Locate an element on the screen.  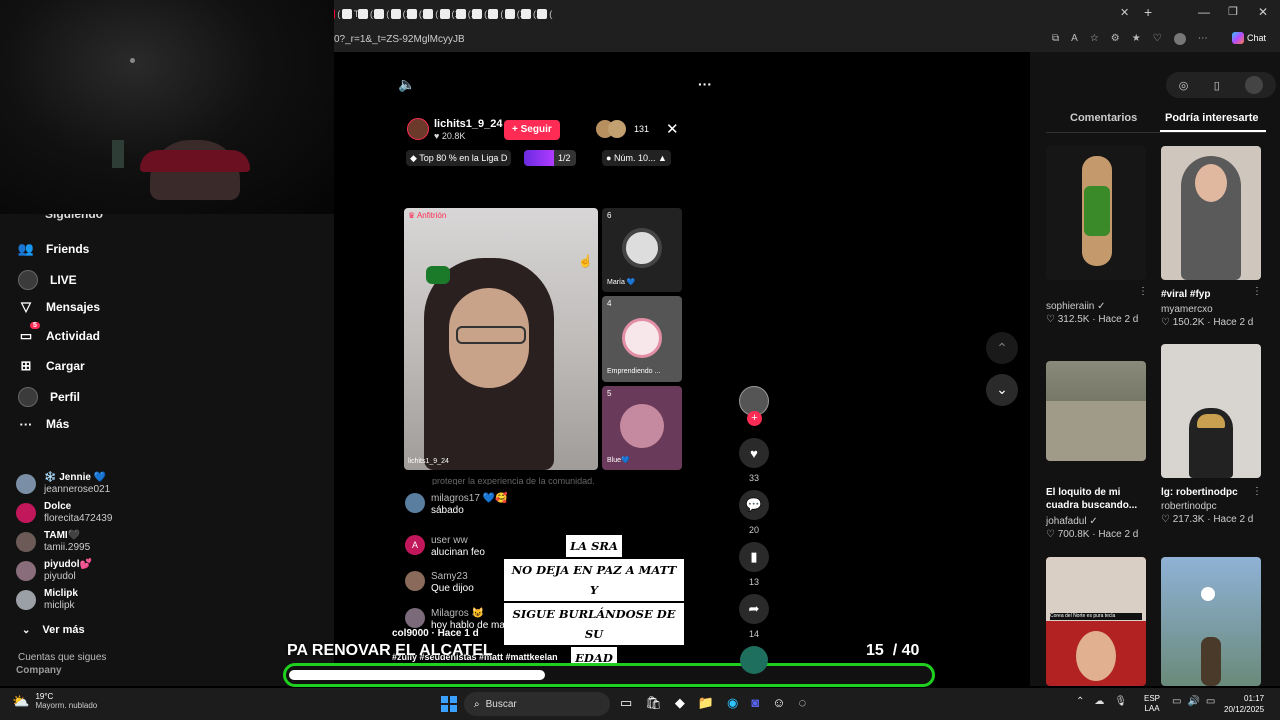
tab-comentarios: Comentarios is located at coordinates (1103, 118).